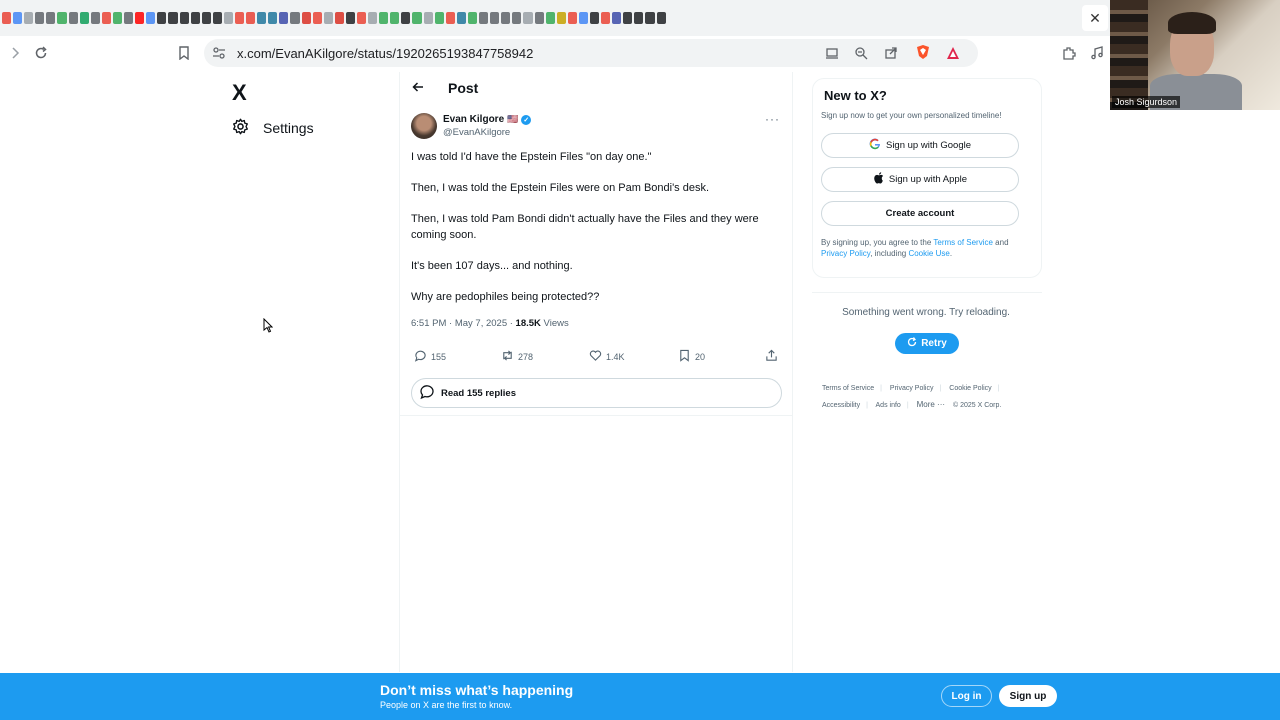 The width and height of the screenshot is (1280, 720). Describe the element at coordinates (832, 53) in the screenshot. I see `cast-icon` at that location.